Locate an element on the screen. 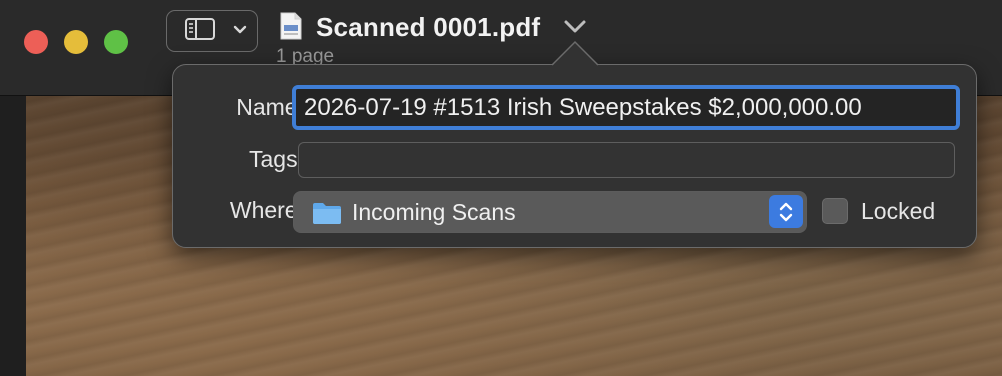  pdf-document-icon is located at coordinates (291, 26).